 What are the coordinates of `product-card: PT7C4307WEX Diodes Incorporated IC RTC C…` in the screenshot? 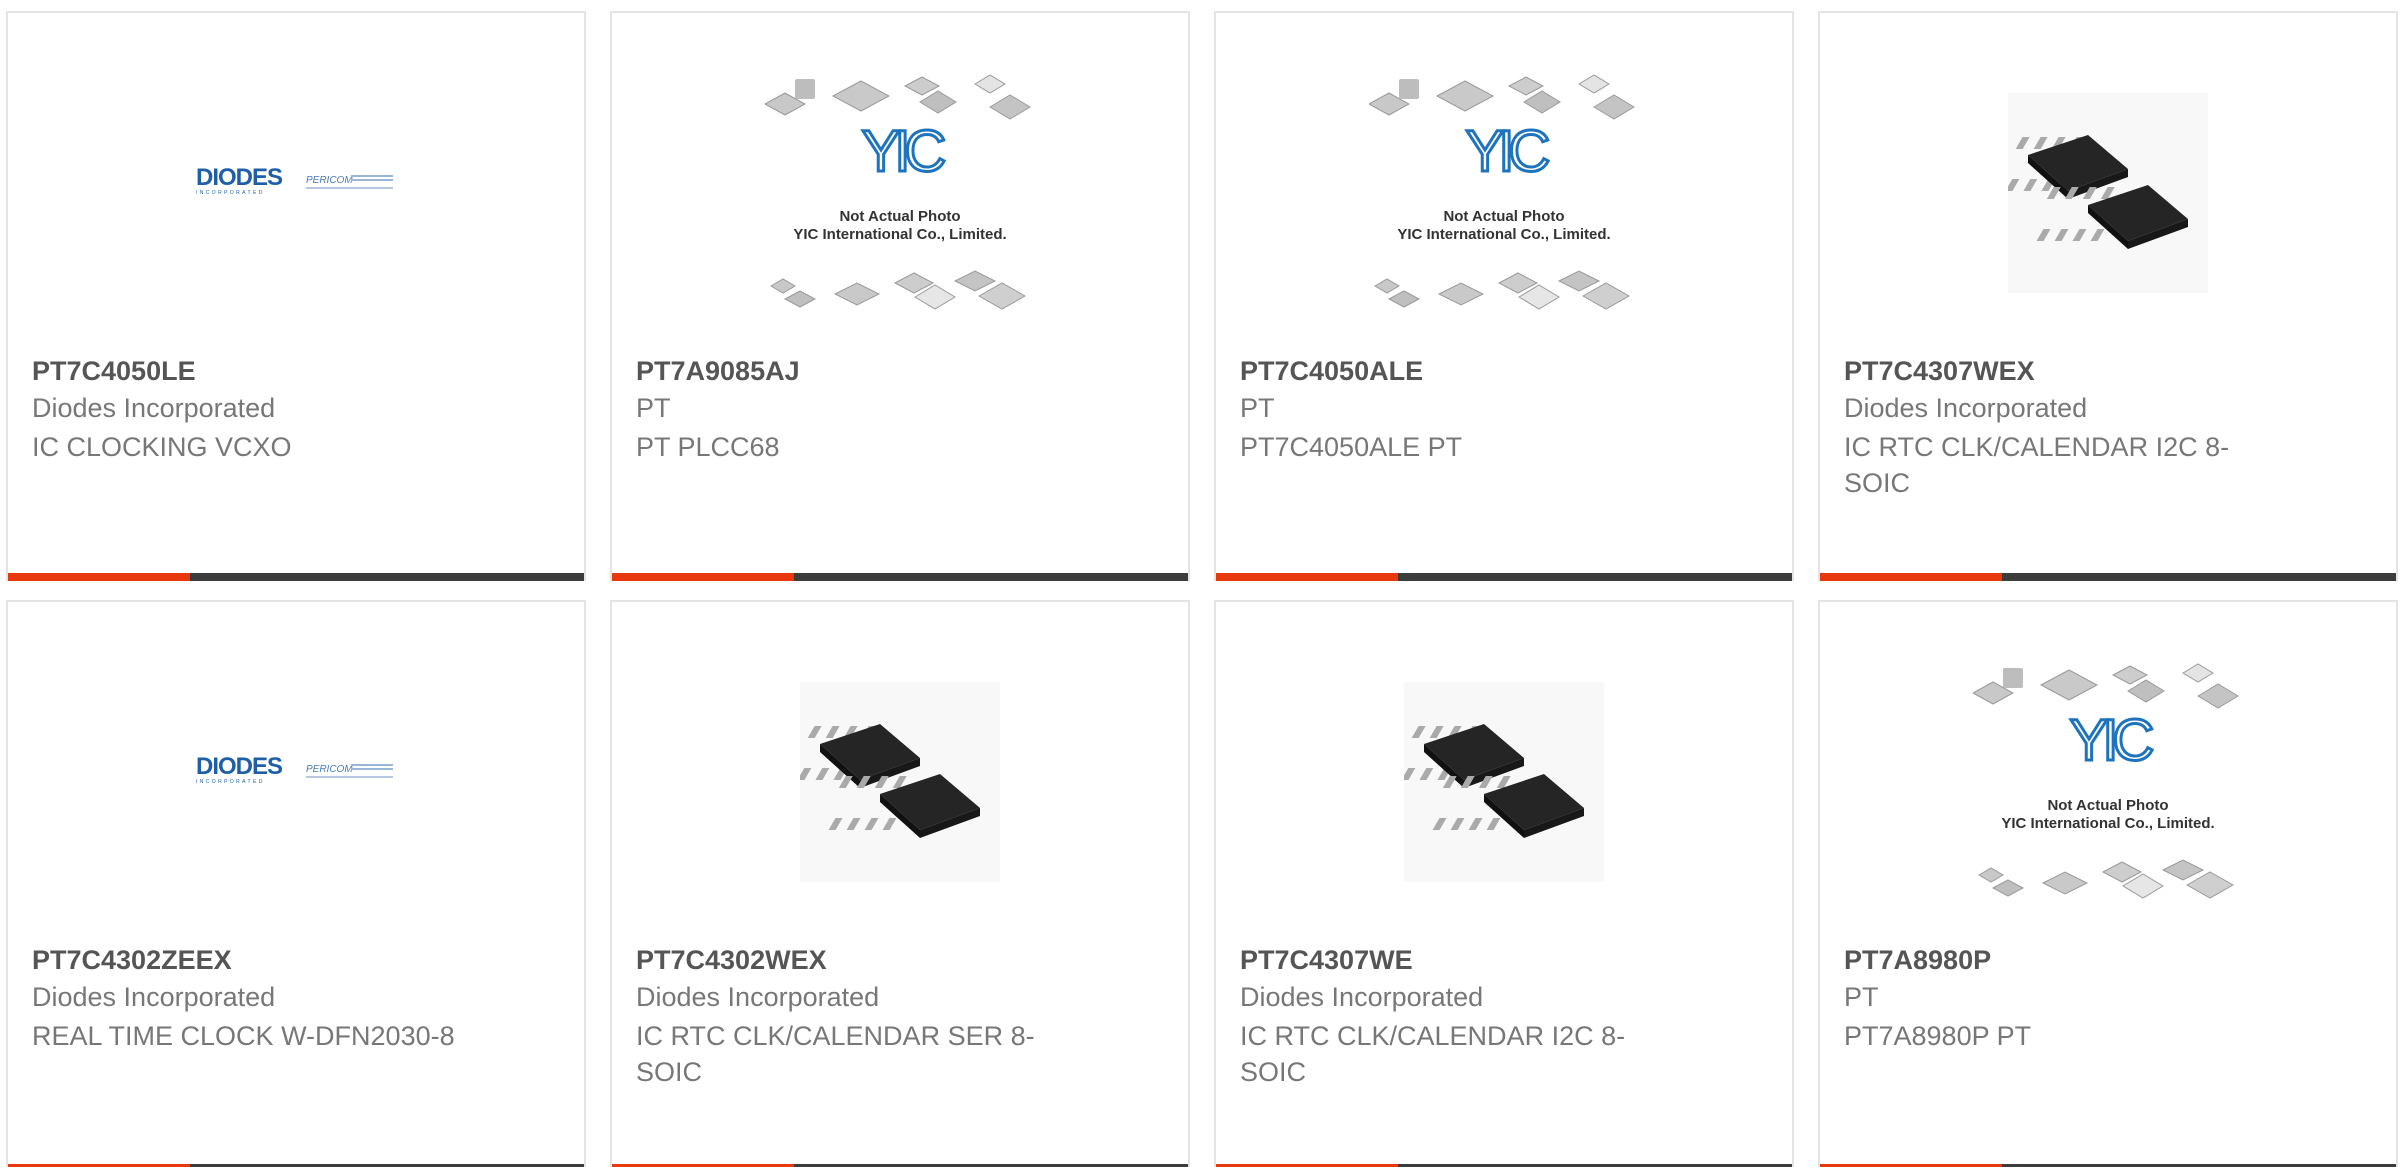 It's located at (2108, 296).